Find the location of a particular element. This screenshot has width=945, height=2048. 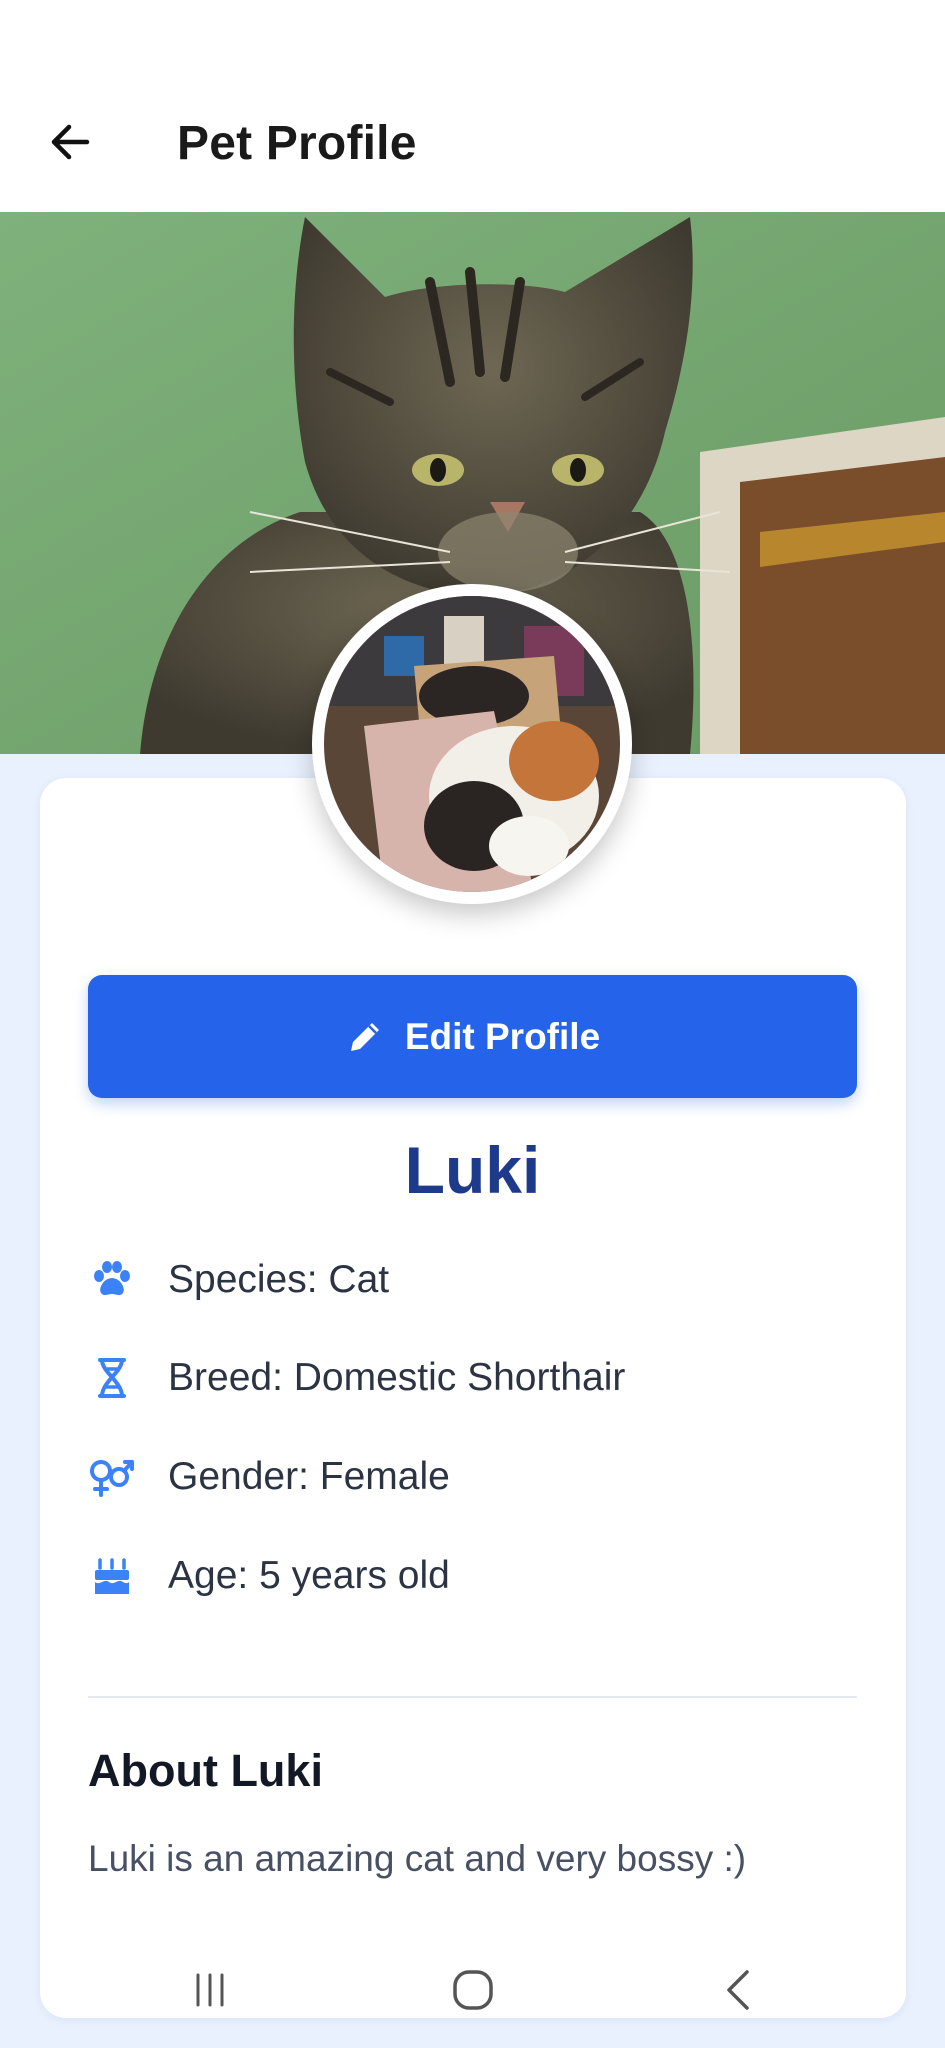

age-text: Age: 5 years old is located at coordinates (309, 1575).